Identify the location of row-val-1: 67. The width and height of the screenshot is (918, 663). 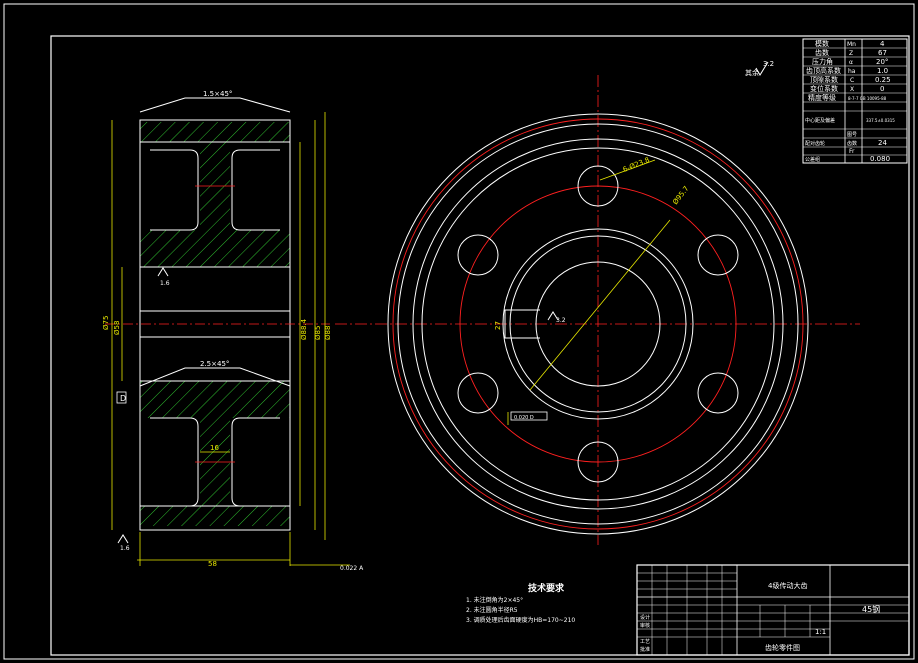
(882, 53).